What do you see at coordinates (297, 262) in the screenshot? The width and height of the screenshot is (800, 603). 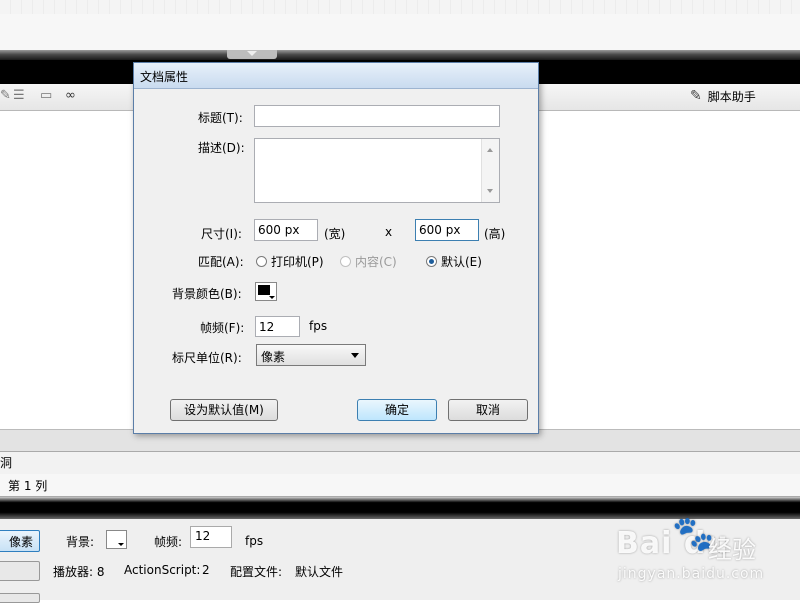 I see `match-printer-label: 打印机(P)` at bounding box center [297, 262].